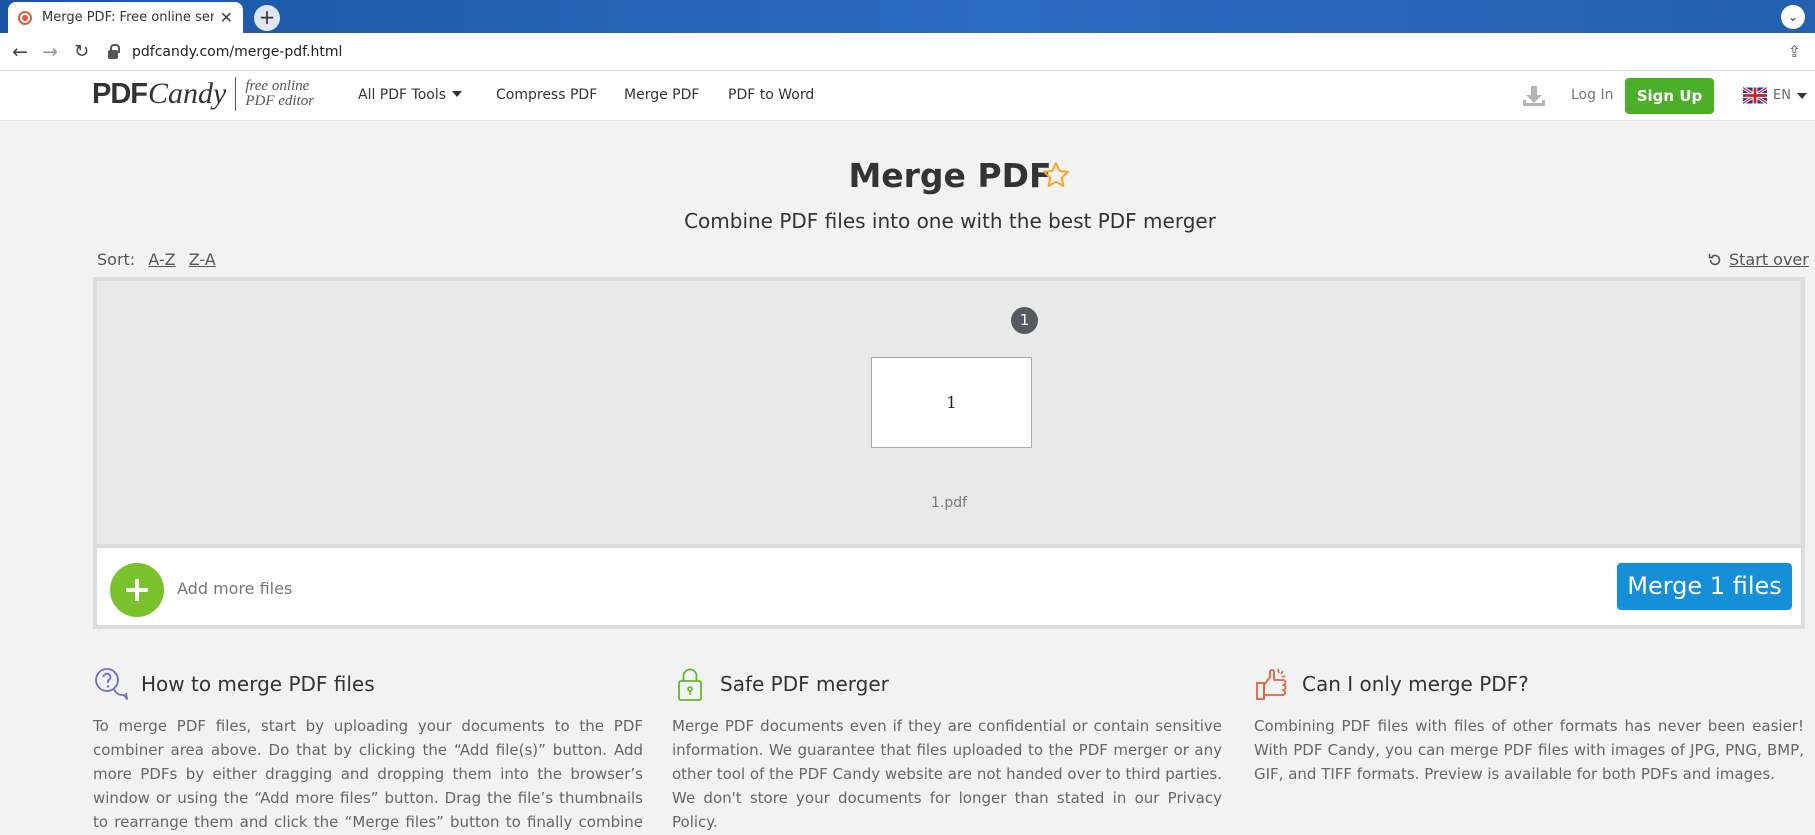 The image size is (1815, 835). I want to click on workspace-action-bar: Add more files Merge 1 files, so click(949, 584).